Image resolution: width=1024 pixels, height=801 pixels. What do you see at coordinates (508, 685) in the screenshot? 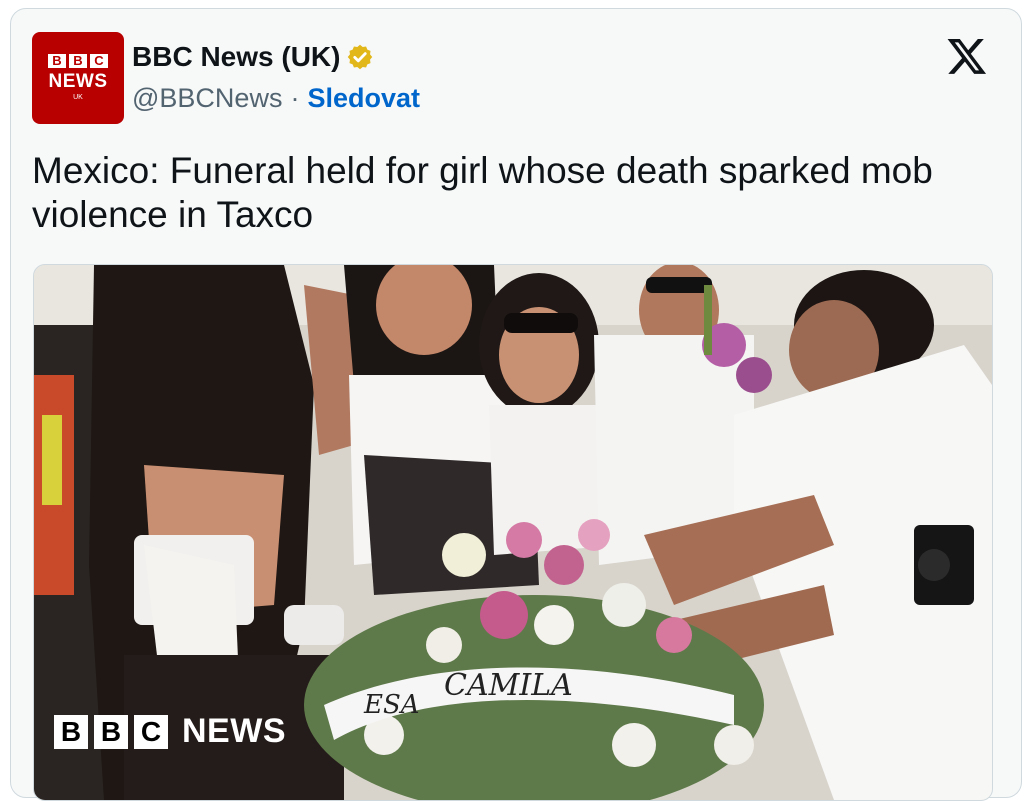
I see `ribbon-name-text: CAMILA` at bounding box center [508, 685].